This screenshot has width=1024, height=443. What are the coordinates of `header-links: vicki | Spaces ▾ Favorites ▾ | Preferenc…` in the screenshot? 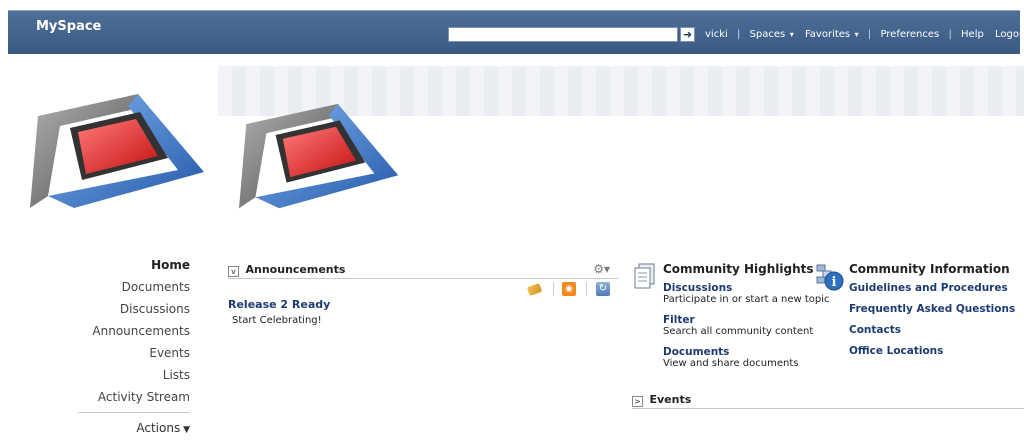 It's located at (864, 34).